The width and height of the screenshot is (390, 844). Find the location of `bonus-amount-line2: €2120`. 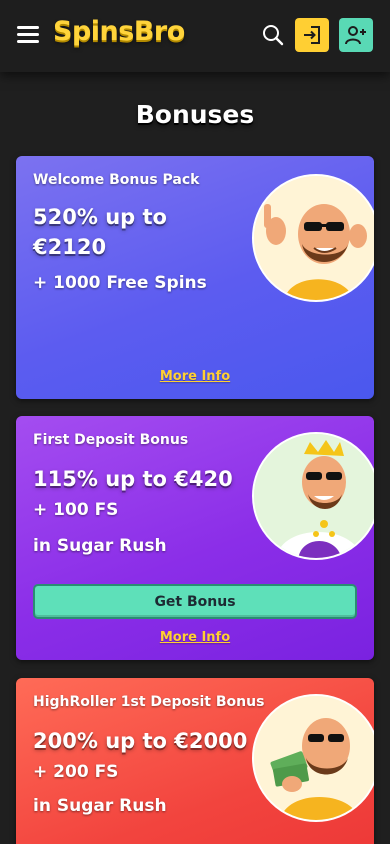

bonus-amount-line2: €2120 is located at coordinates (70, 247).